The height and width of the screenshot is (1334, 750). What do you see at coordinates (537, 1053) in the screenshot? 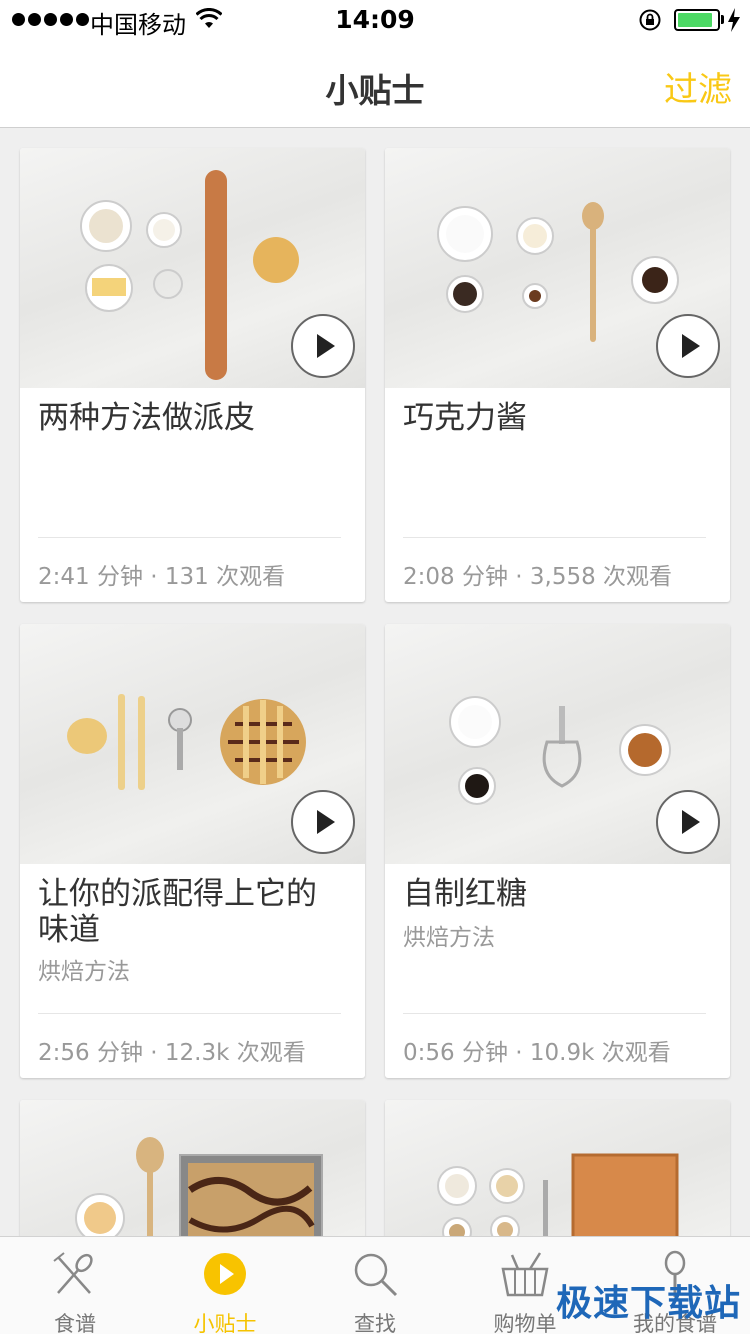
I see `card-meta: 0:56 分钟 · 10.9k 次观看` at bounding box center [537, 1053].